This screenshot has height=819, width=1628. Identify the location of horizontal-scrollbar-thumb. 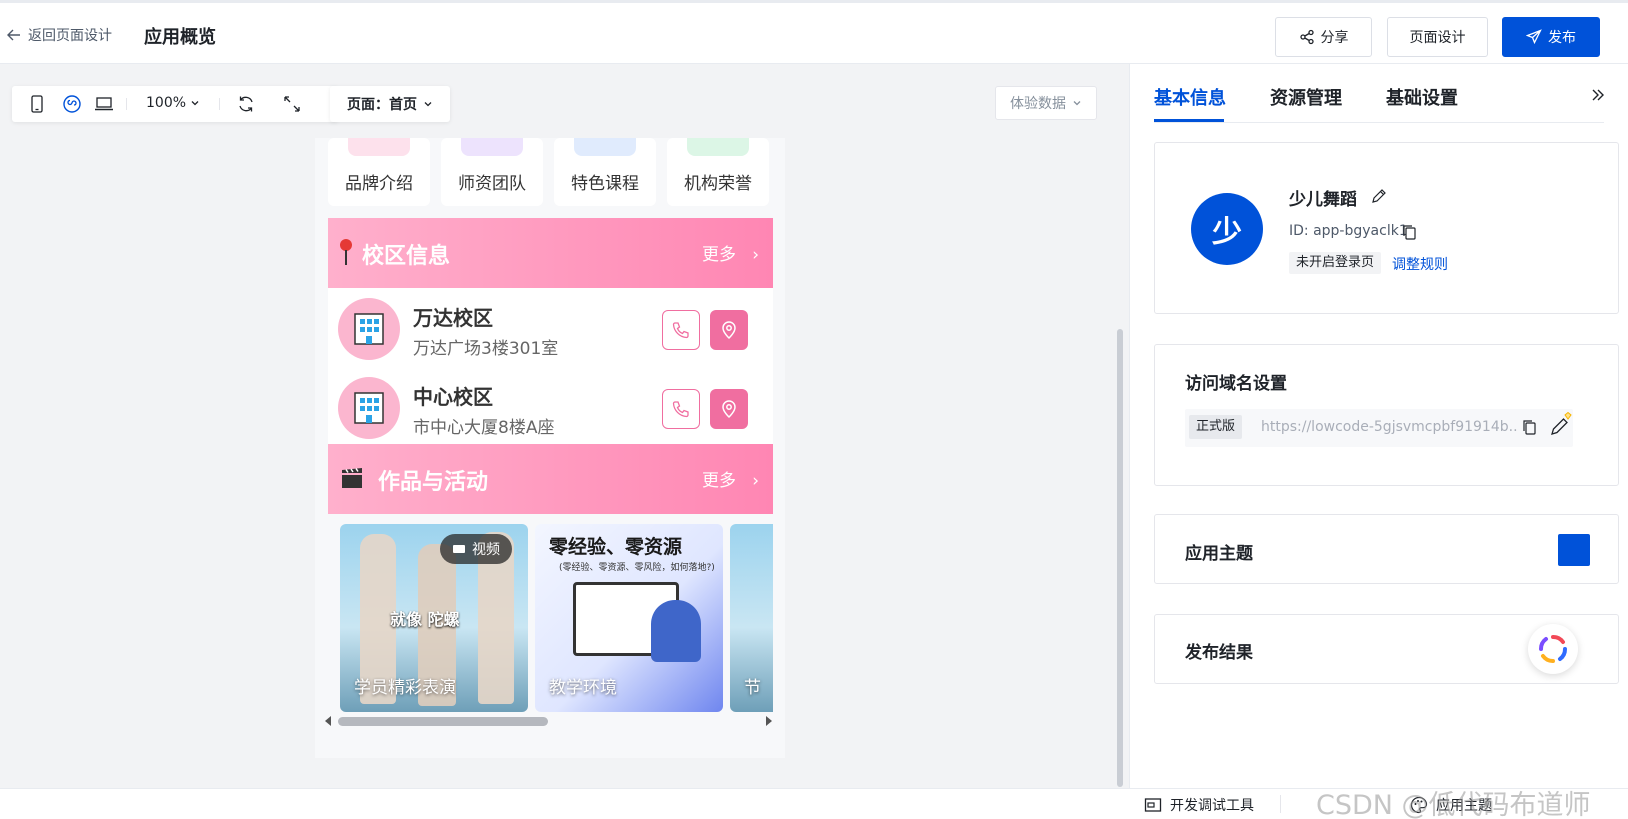
(443, 721).